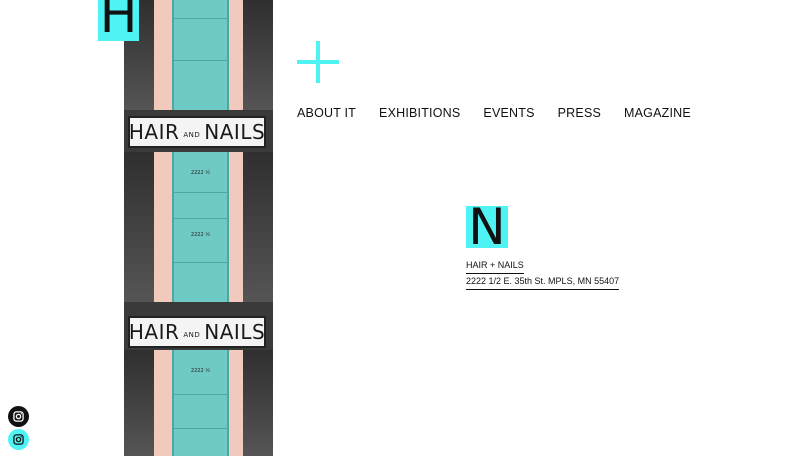 The image size is (800, 456). What do you see at coordinates (657, 113) in the screenshot?
I see `nav-magazine: MAGAZINE` at bounding box center [657, 113].